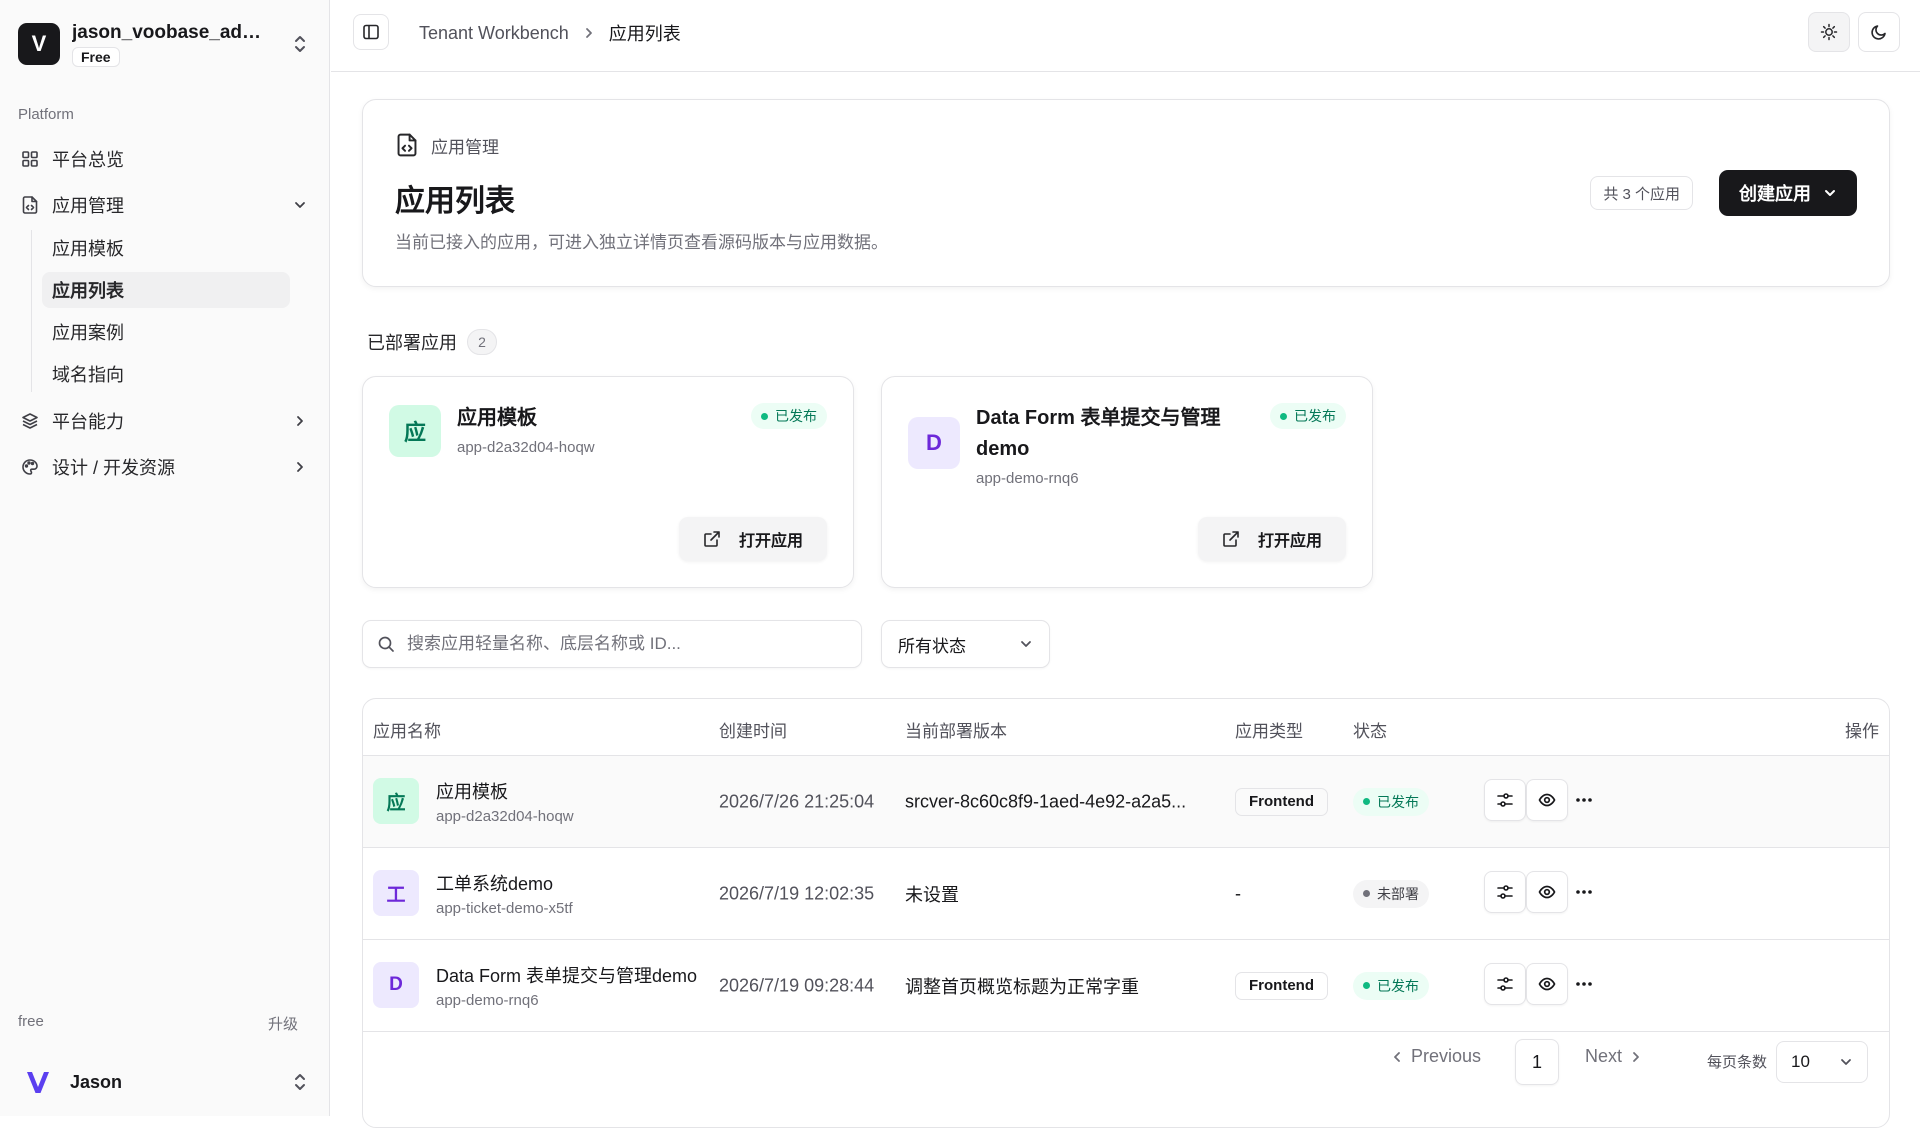 The width and height of the screenshot is (1920, 1128). I want to click on deployed-apps-count: 2, so click(482, 342).